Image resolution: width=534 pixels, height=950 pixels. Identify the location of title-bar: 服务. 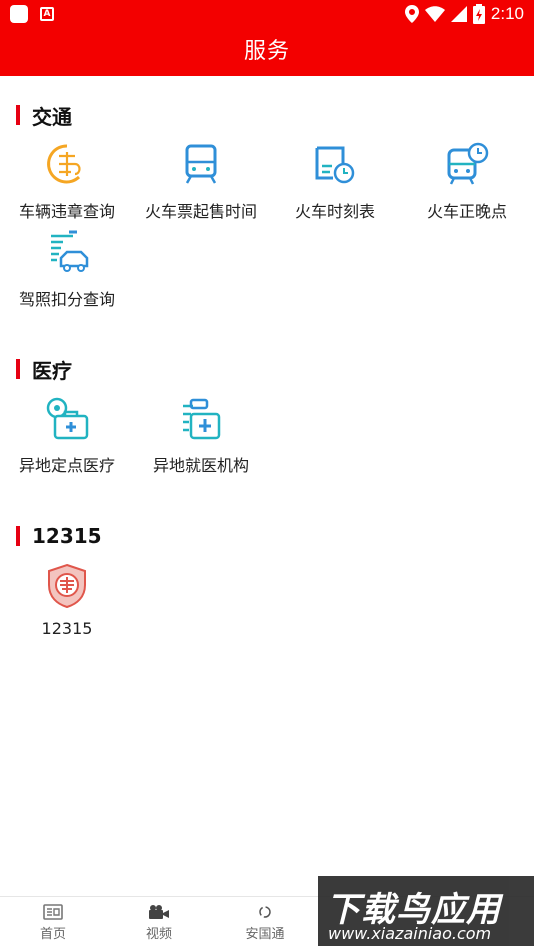
(267, 52).